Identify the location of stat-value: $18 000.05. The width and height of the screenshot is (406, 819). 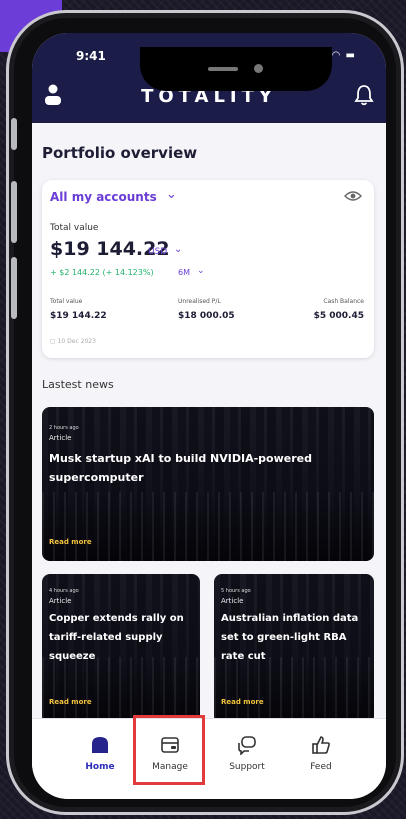
(206, 316).